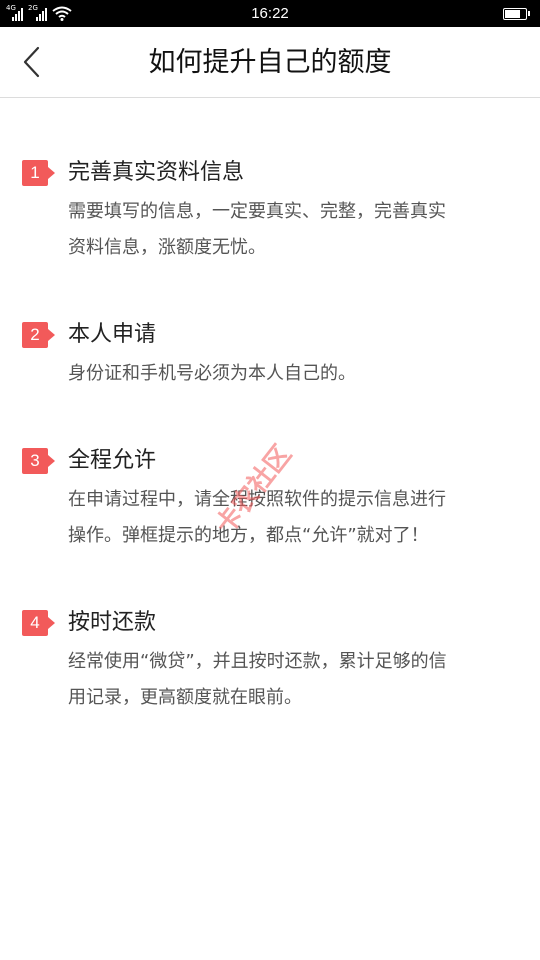  Describe the element at coordinates (38, 461) in the screenshot. I see `step-number-badge: 3` at that location.